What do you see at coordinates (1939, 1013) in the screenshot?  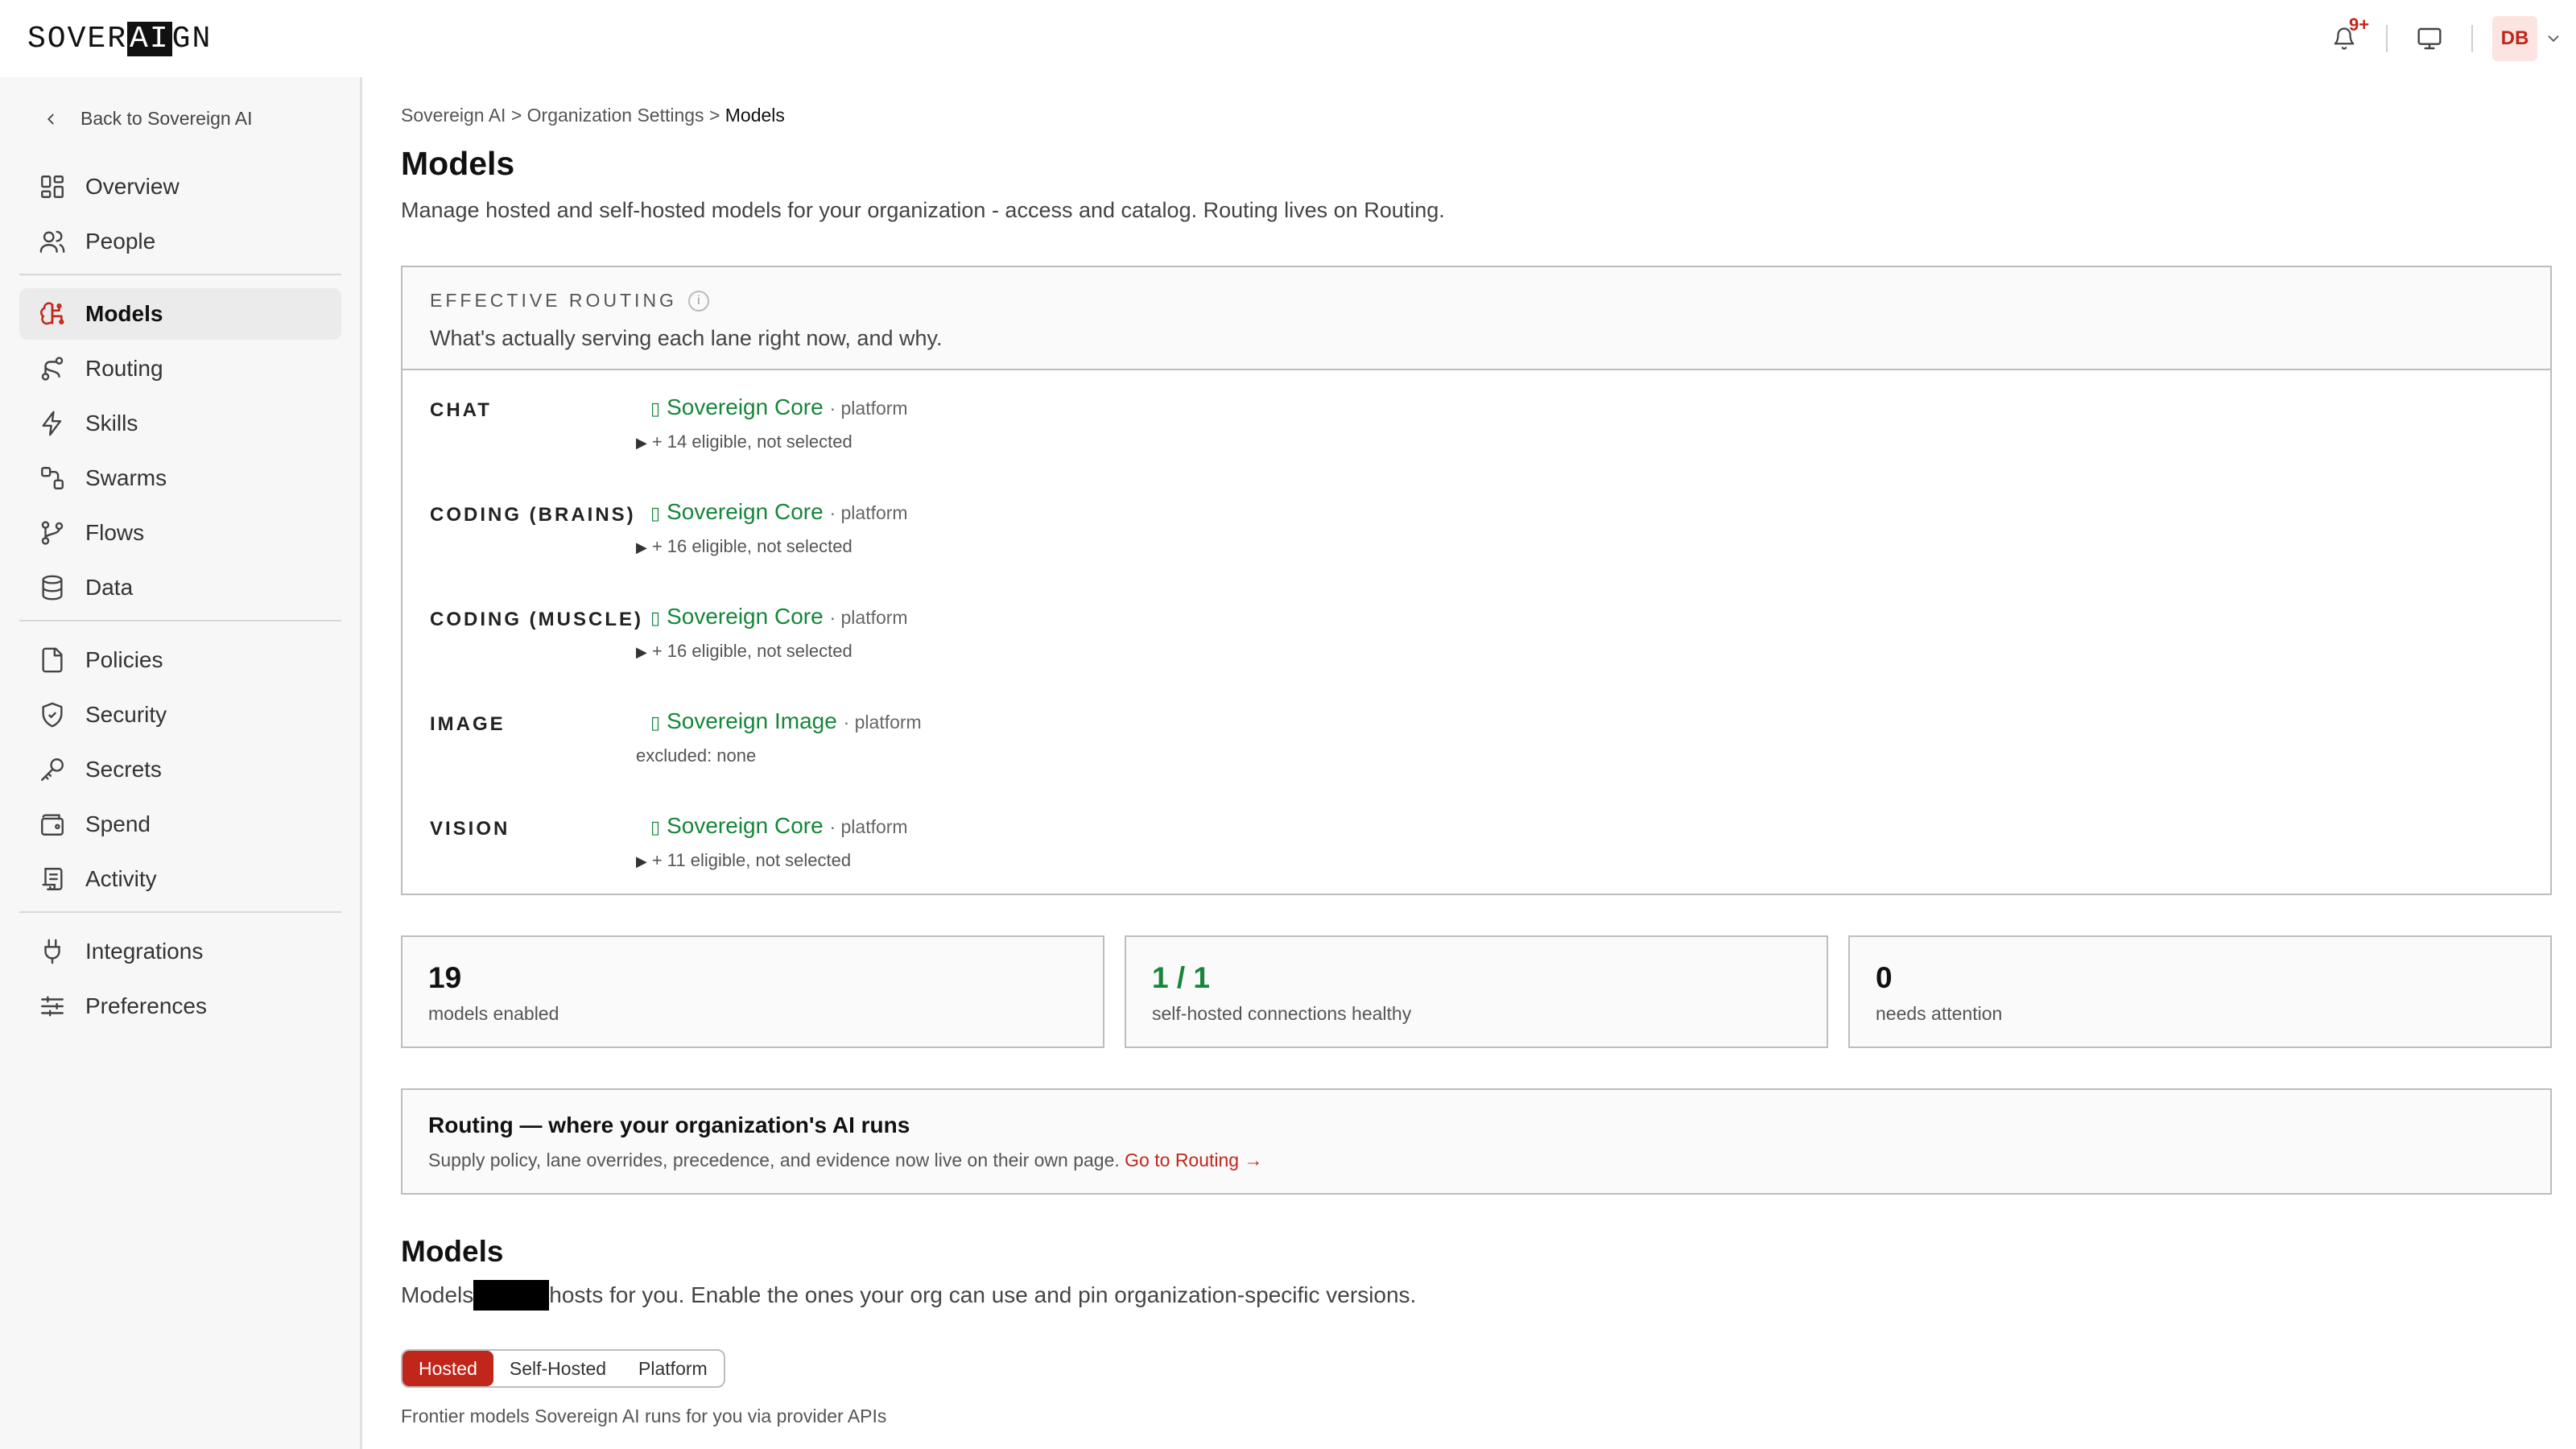 I see `stat-label: needs attention` at bounding box center [1939, 1013].